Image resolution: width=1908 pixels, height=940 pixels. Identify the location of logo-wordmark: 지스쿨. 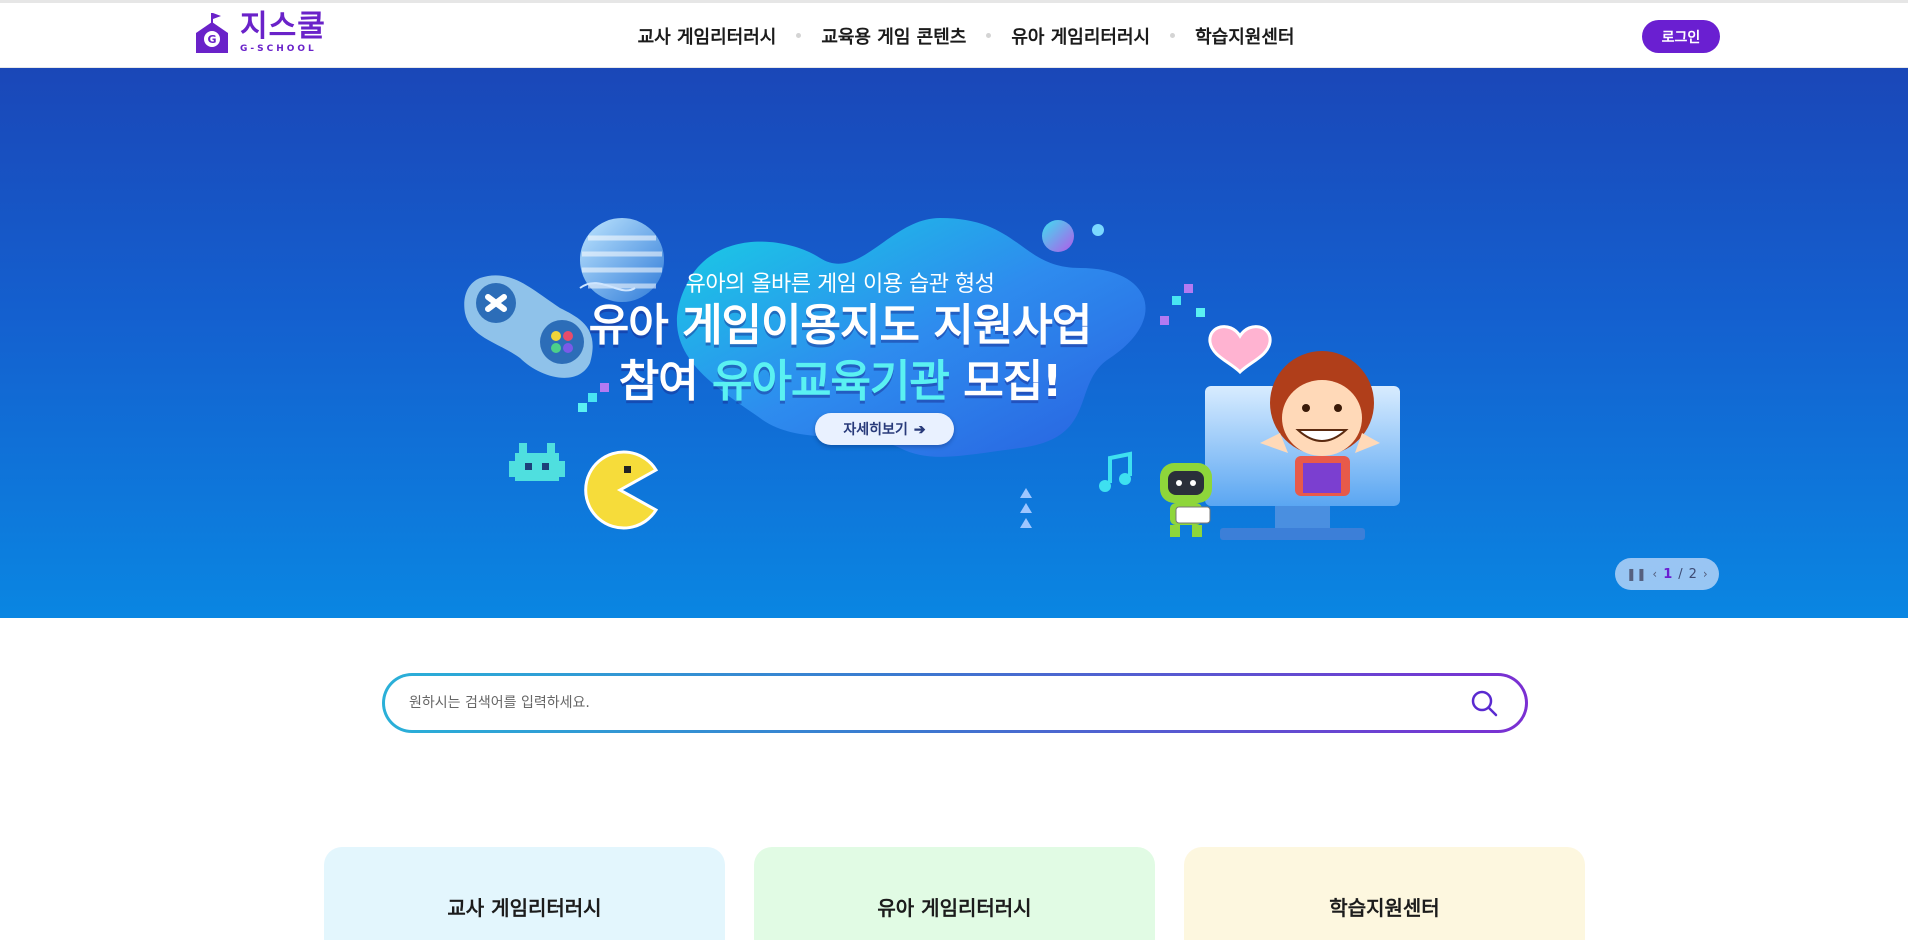
(283, 26).